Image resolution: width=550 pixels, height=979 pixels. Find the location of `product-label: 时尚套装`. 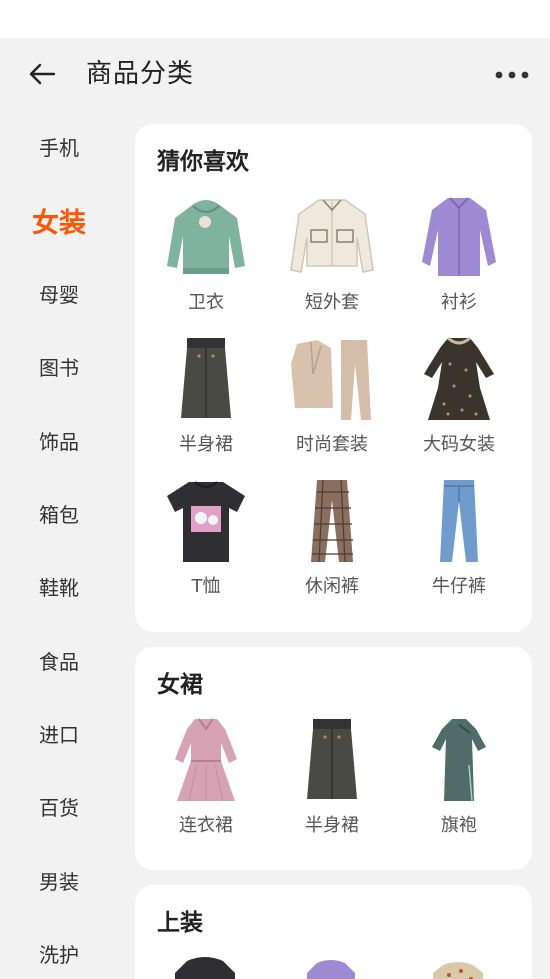

product-label: 时尚套装 is located at coordinates (332, 444).